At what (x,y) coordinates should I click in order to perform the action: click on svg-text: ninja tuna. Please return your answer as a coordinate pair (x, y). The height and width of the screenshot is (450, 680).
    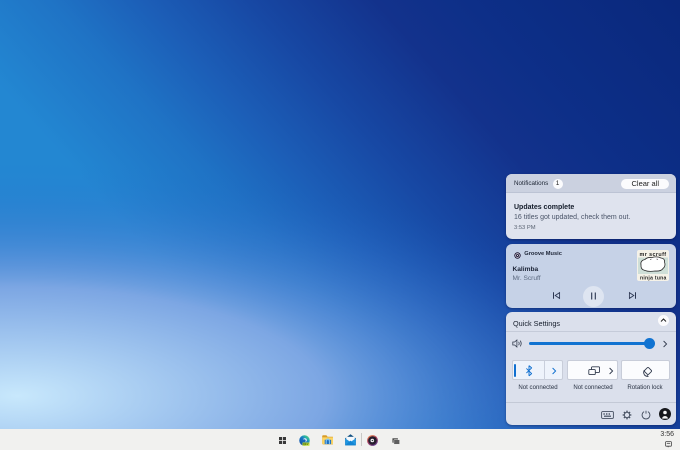
    Looking at the image, I should click on (653, 277).